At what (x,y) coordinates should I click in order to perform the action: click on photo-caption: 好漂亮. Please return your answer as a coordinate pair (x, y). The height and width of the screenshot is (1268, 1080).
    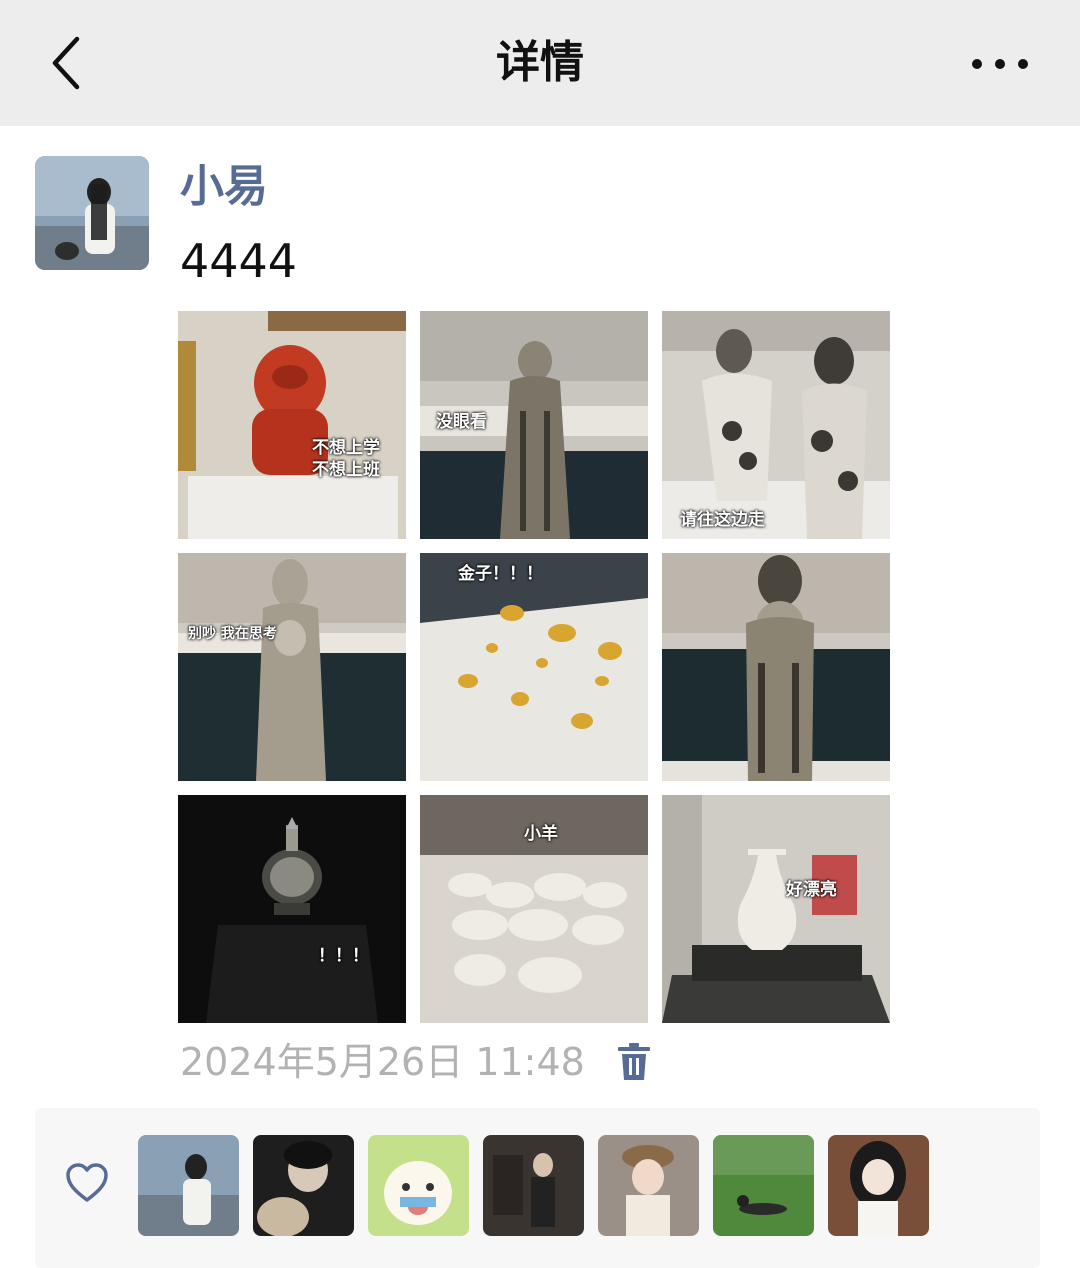
    Looking at the image, I should click on (811, 890).